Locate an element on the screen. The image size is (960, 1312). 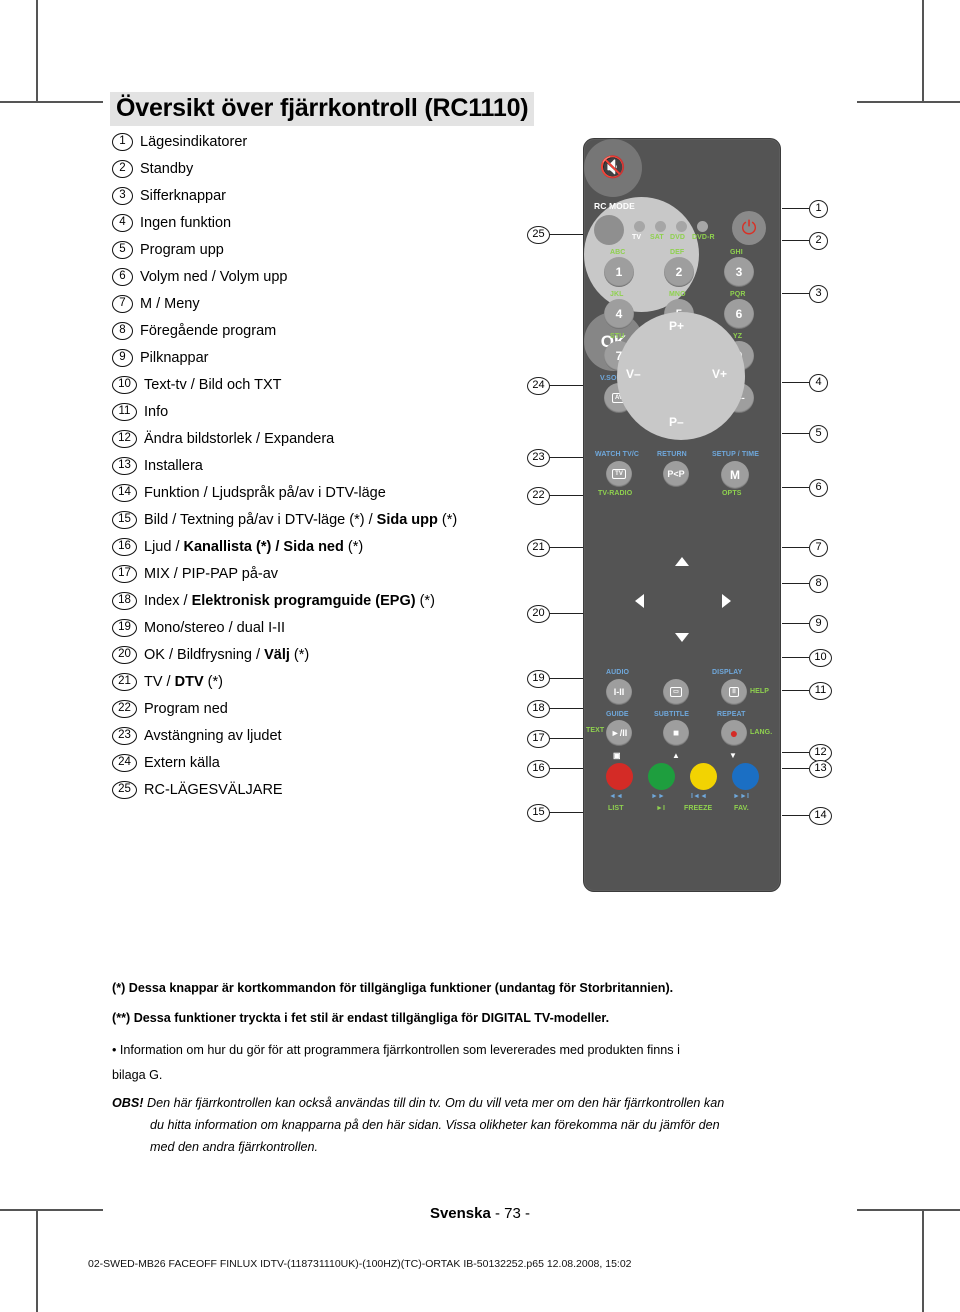
red-button is located at coordinates (619, 776).